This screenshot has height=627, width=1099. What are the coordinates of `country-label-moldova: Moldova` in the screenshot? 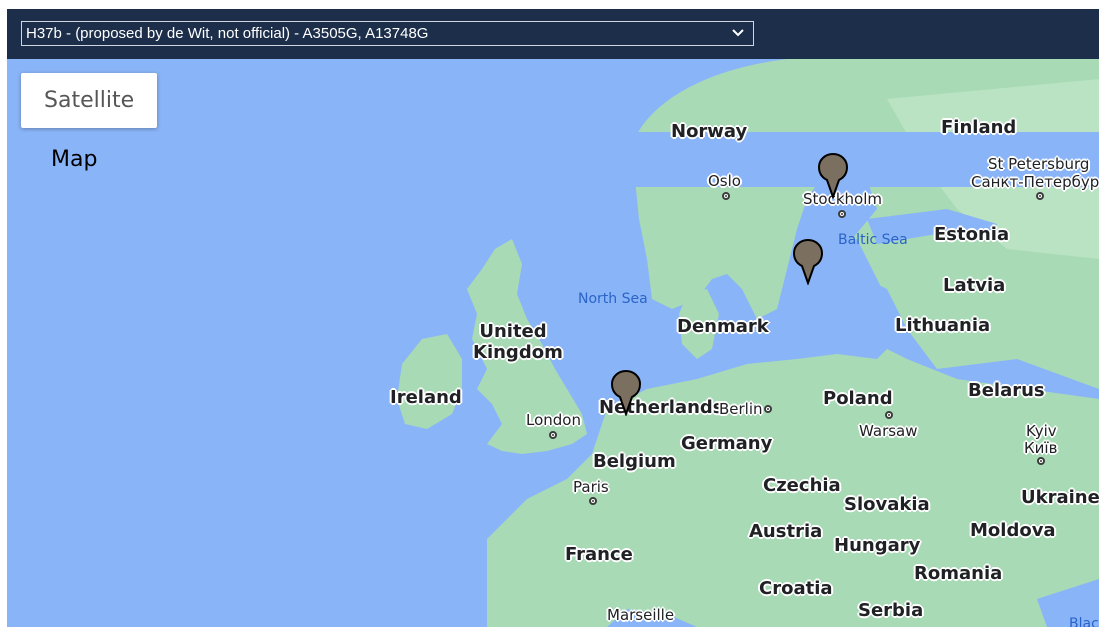 It's located at (1013, 530).